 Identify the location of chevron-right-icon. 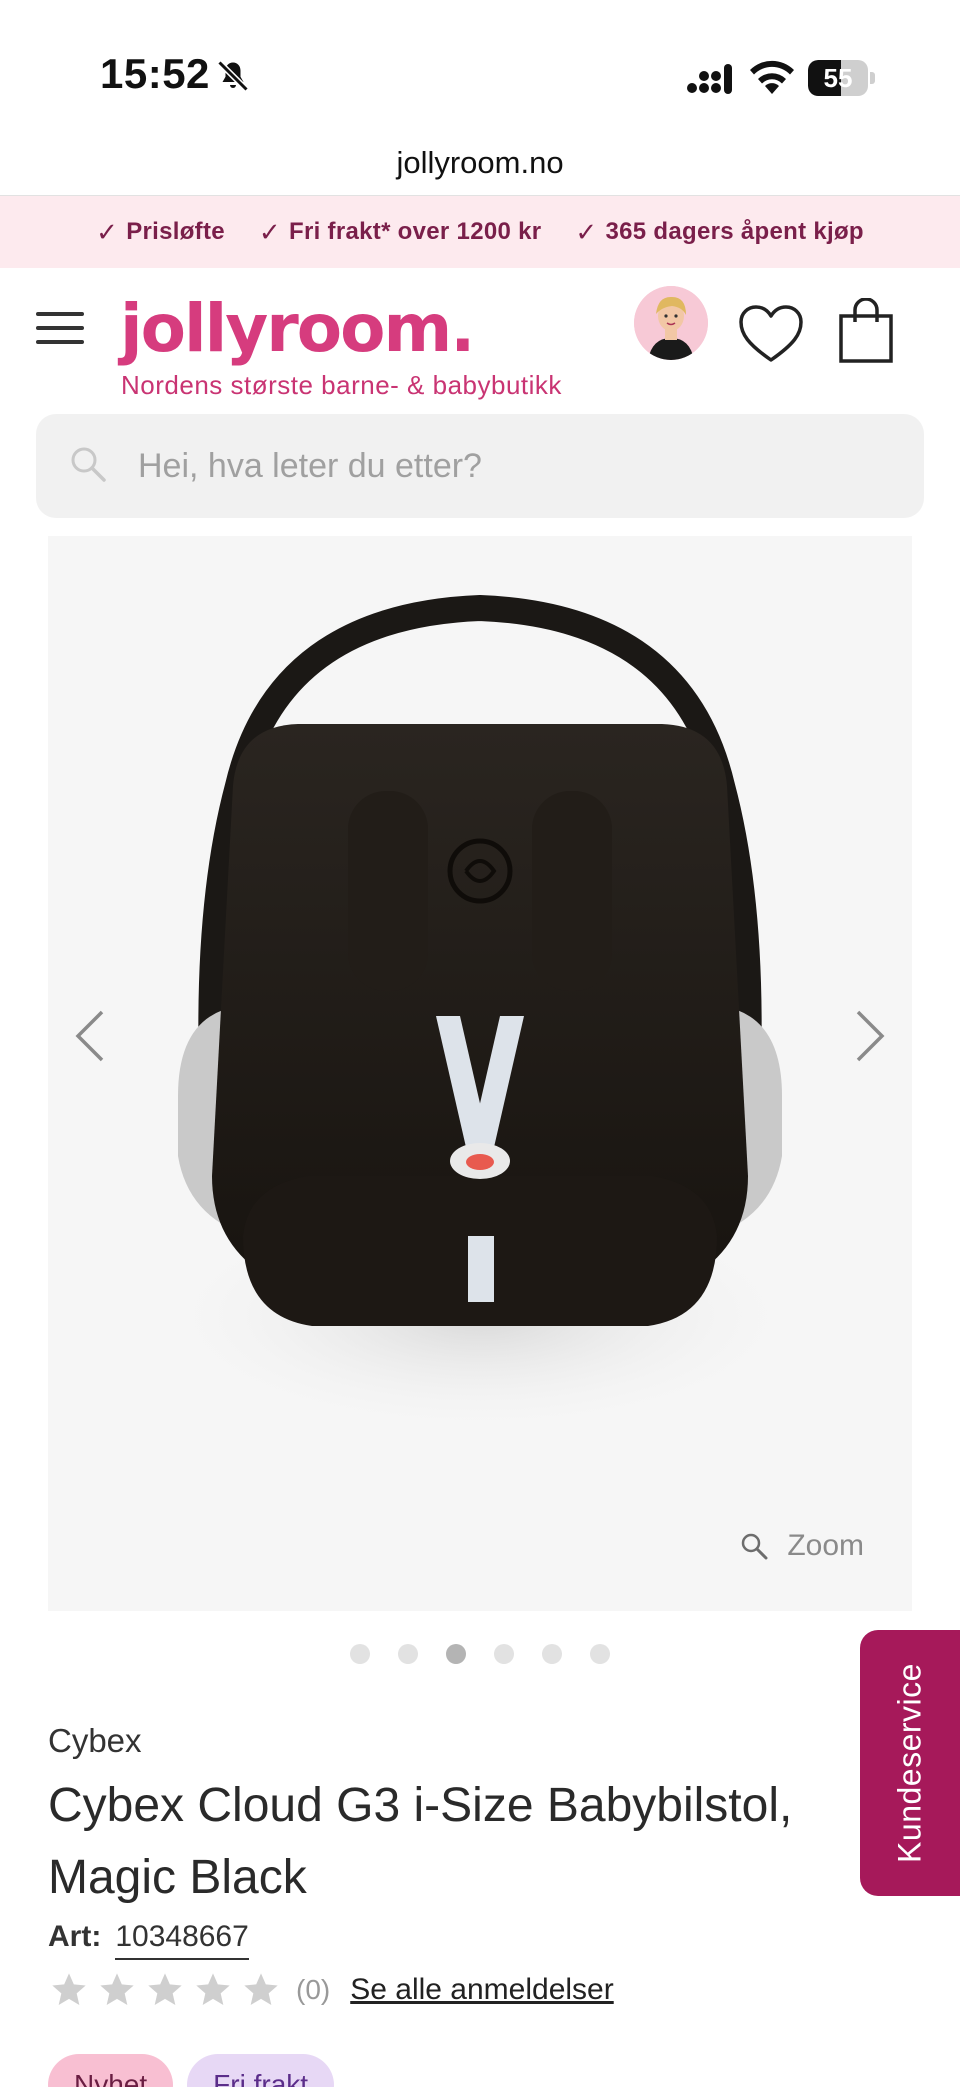
(870, 1036).